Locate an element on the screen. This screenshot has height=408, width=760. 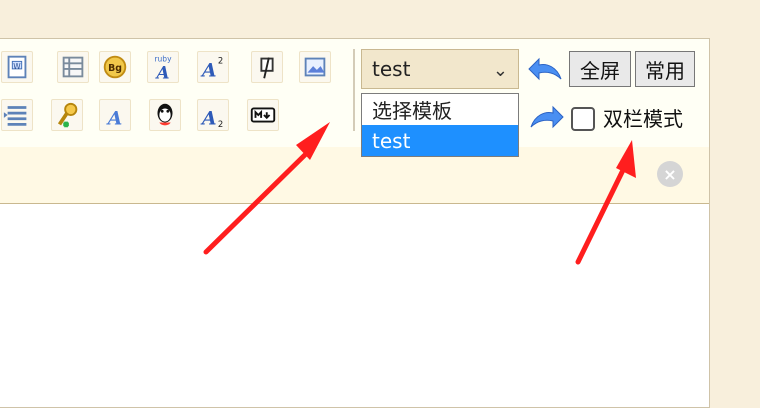
clear-format-icon is located at coordinates (267, 67).